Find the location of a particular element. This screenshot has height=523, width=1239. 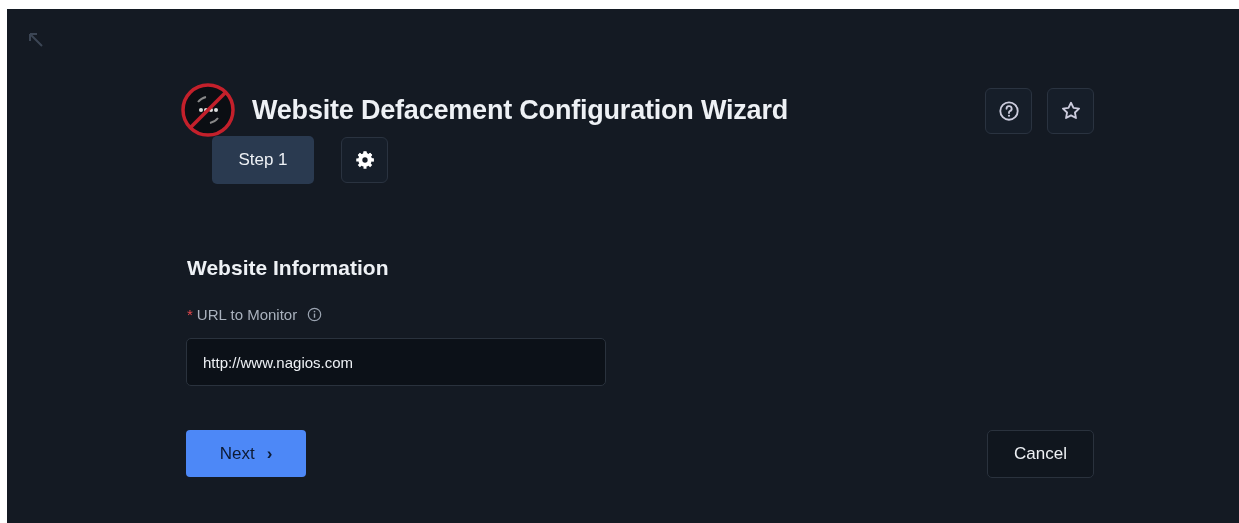

step-button: Step 1 is located at coordinates (263, 160).